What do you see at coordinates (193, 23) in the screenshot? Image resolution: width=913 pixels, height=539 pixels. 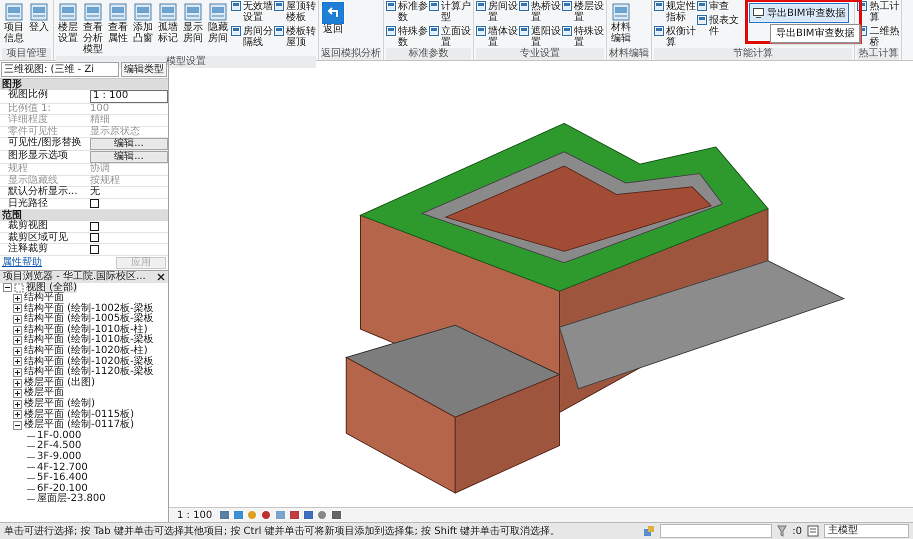 I see `ribbon-button: 显示房间` at bounding box center [193, 23].